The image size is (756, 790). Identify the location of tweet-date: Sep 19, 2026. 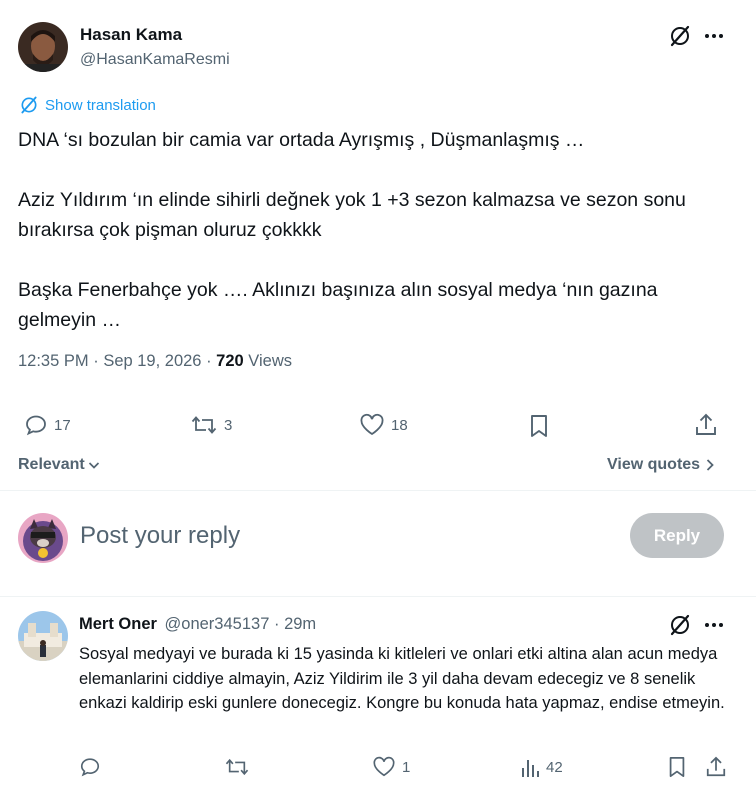
(152, 361).